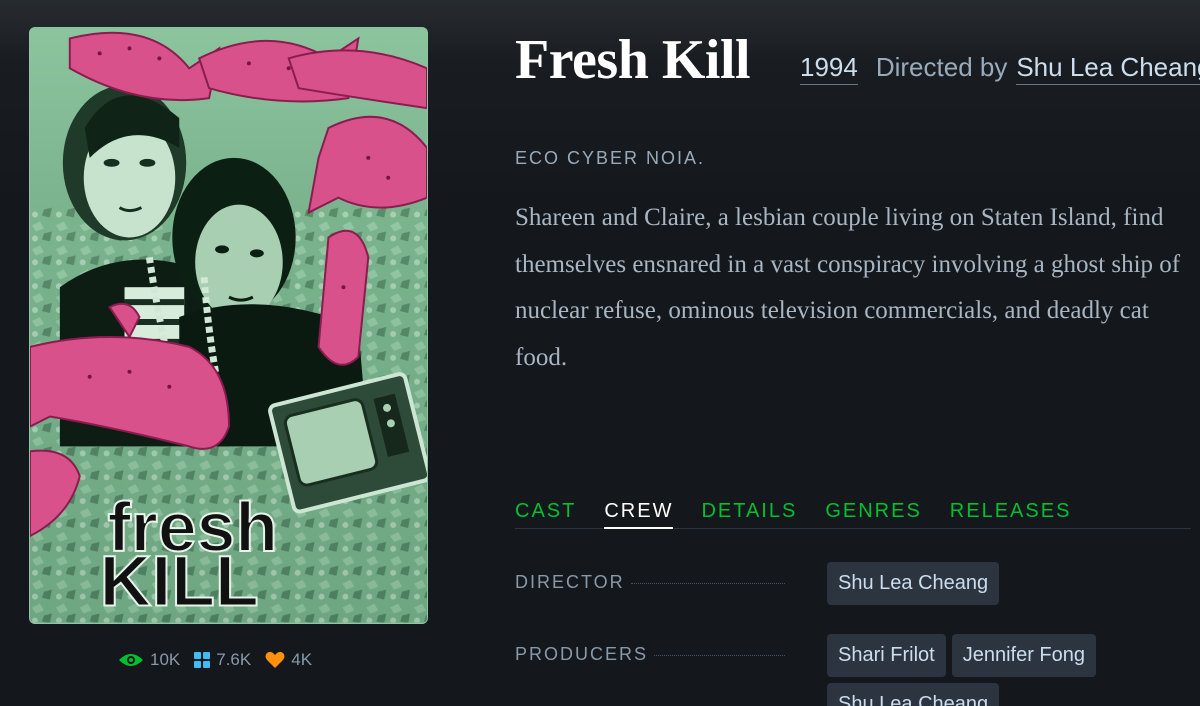  I want to click on heart-icon, so click(275, 659).